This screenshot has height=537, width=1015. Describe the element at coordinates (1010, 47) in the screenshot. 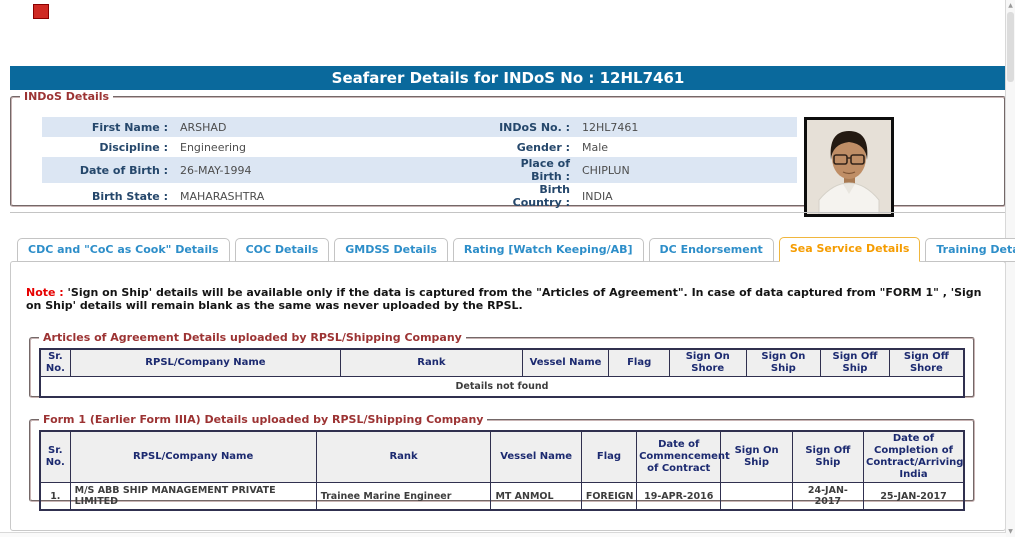

I see `scrollbar-thumb` at that location.